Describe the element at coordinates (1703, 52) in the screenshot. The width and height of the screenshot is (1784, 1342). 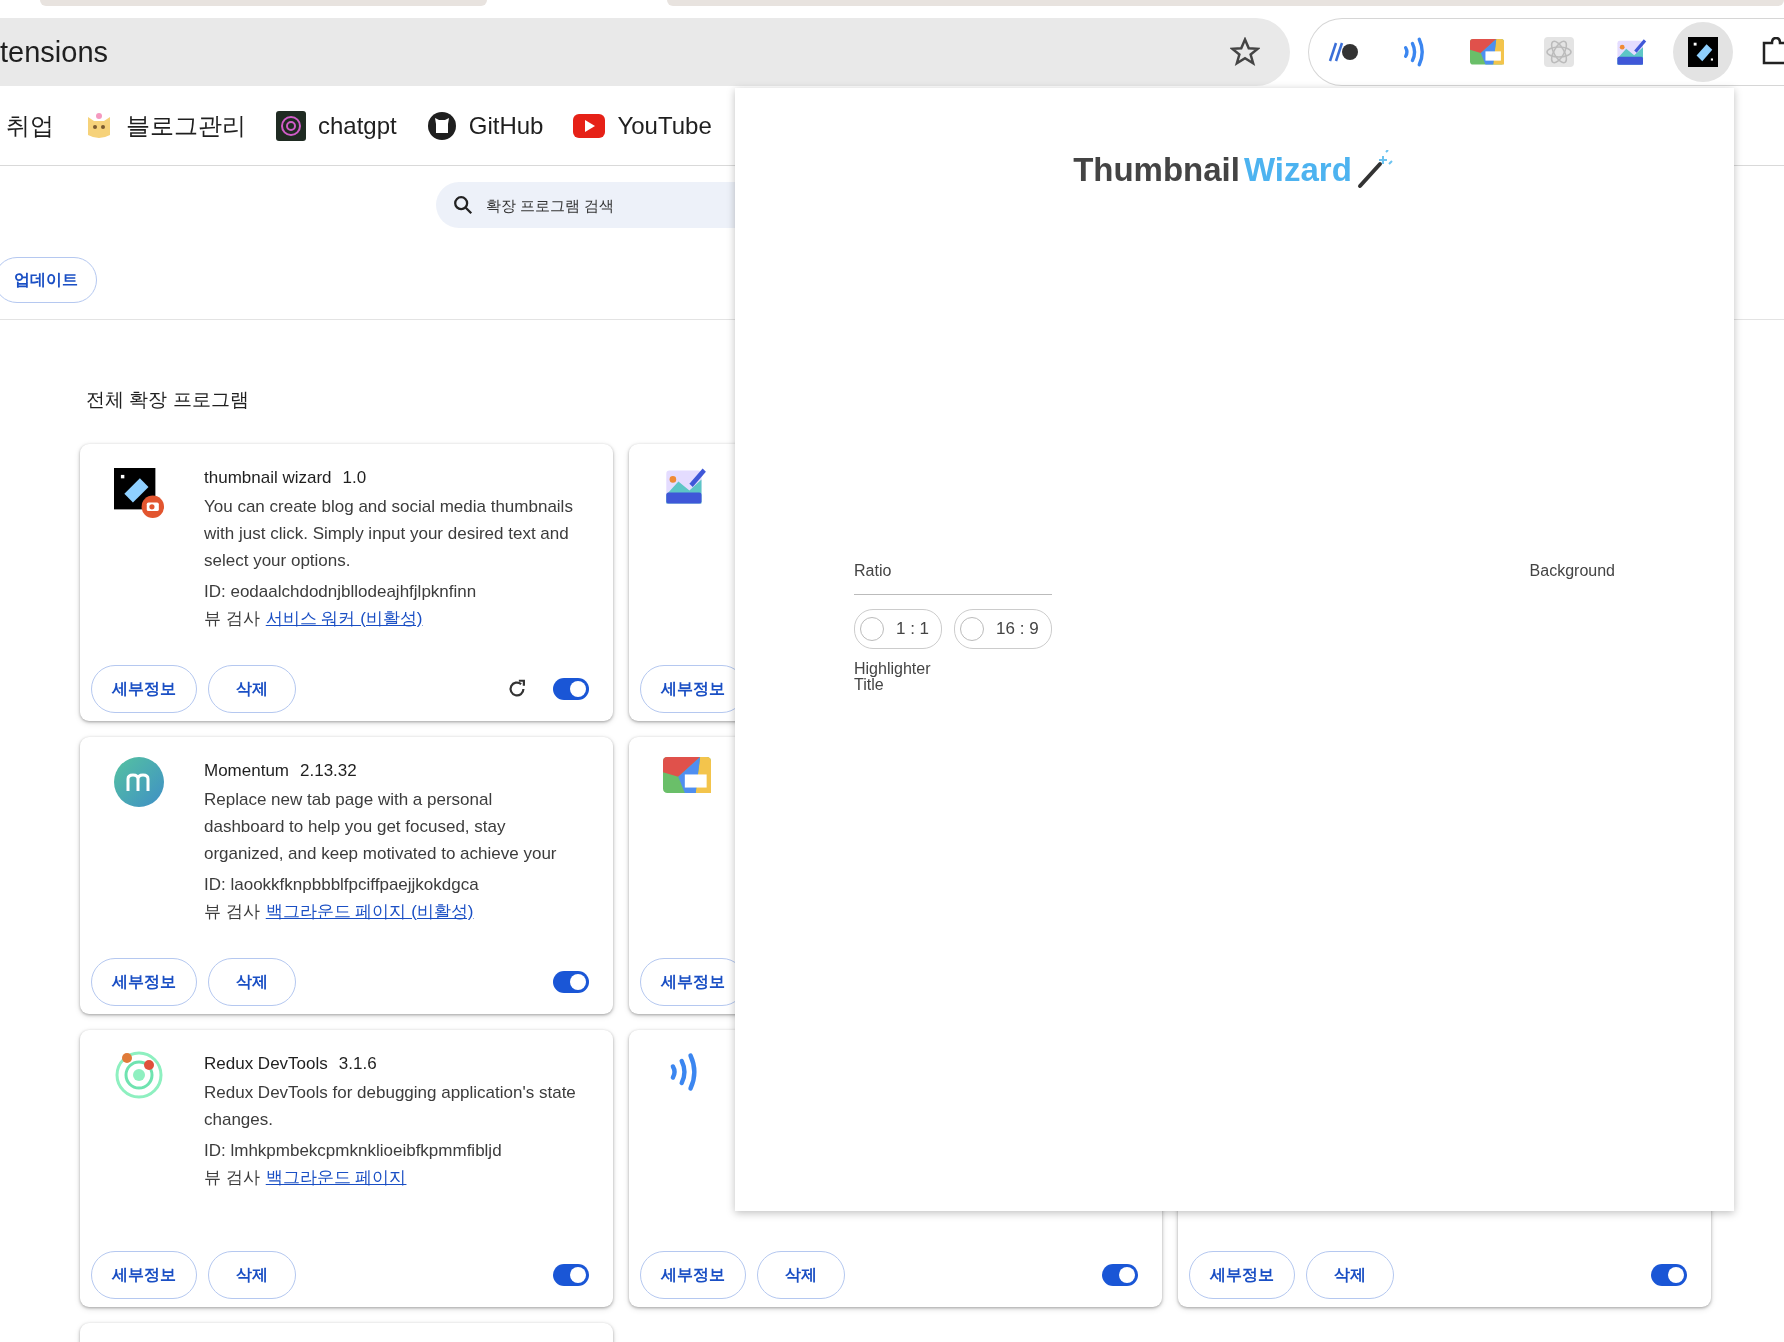
I see `sparkle-card-icon` at that location.